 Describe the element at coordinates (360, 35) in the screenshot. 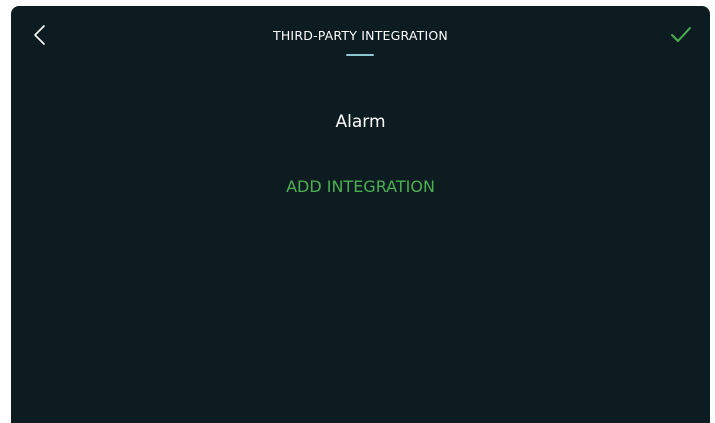

I see `page-title: THIRD-PARTY INTEGRATION` at that location.